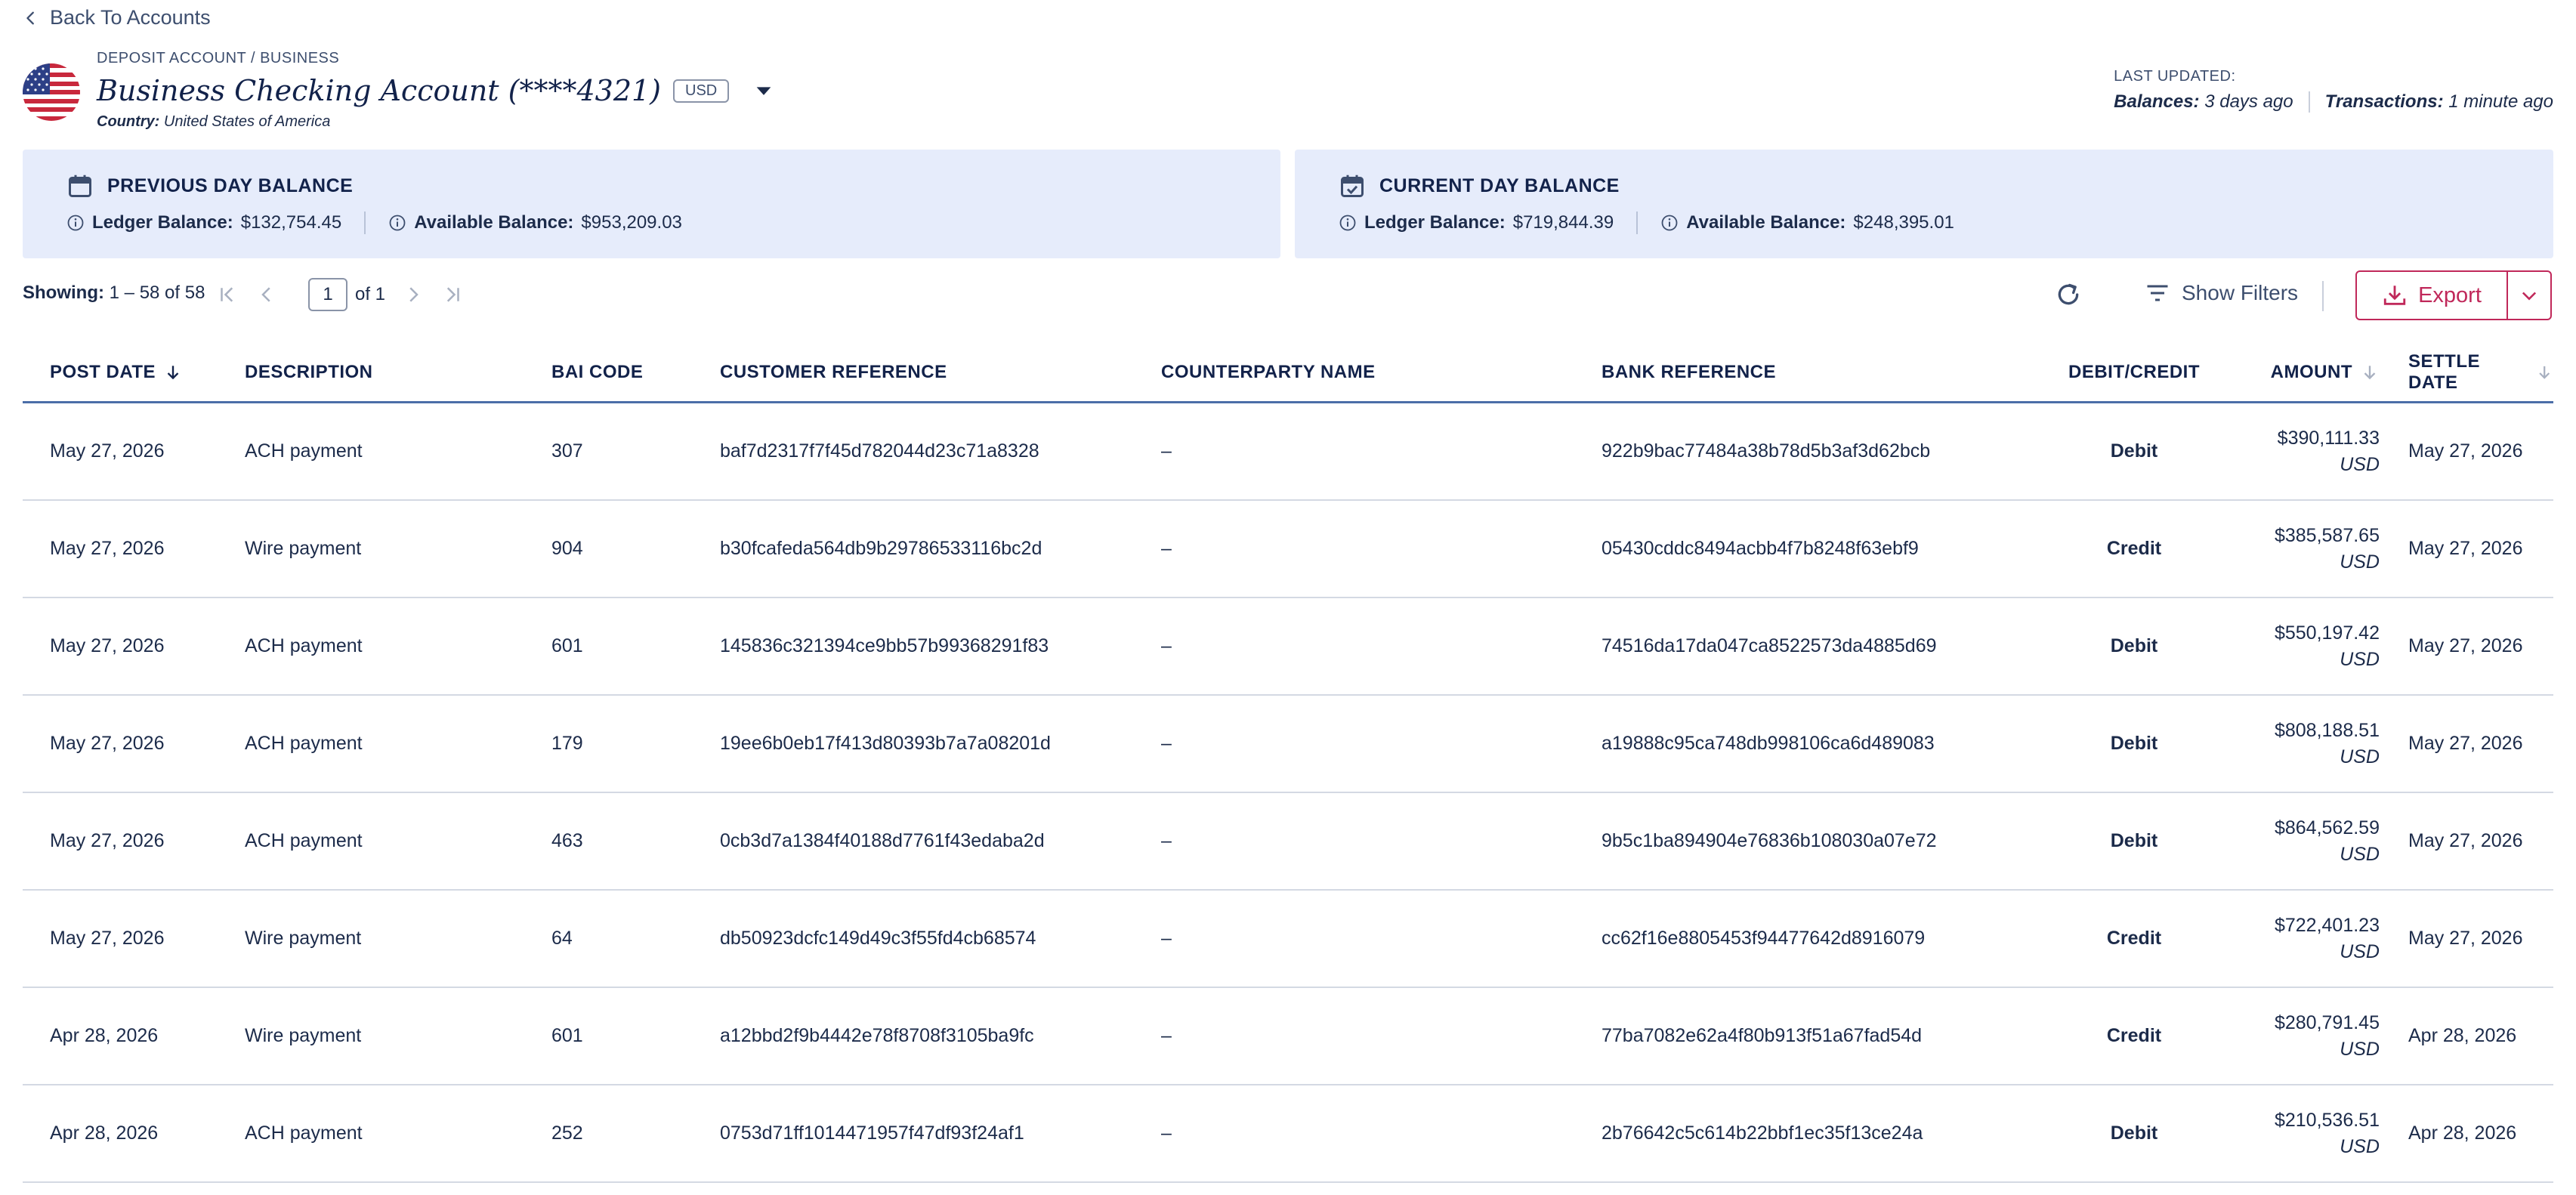 This screenshot has width=2576, height=1195. What do you see at coordinates (2304, 372) in the screenshot?
I see `column-header-amount: AMOUNT` at bounding box center [2304, 372].